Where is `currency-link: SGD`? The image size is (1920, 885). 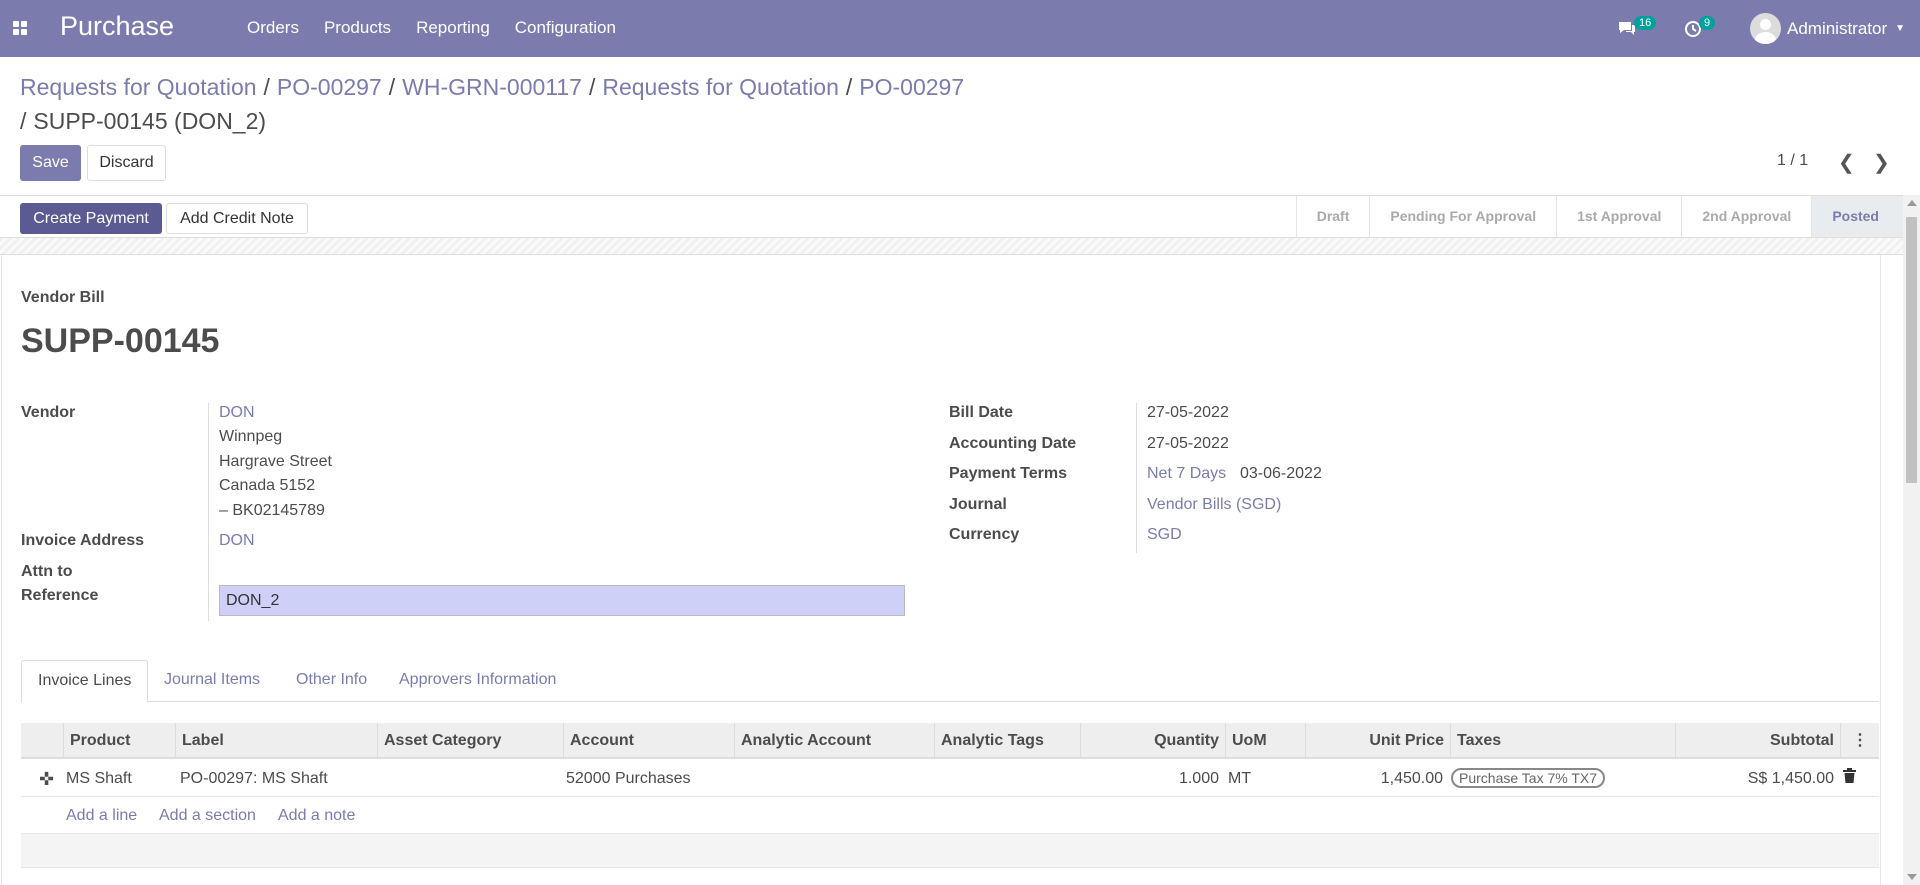 currency-link: SGD is located at coordinates (1164, 535).